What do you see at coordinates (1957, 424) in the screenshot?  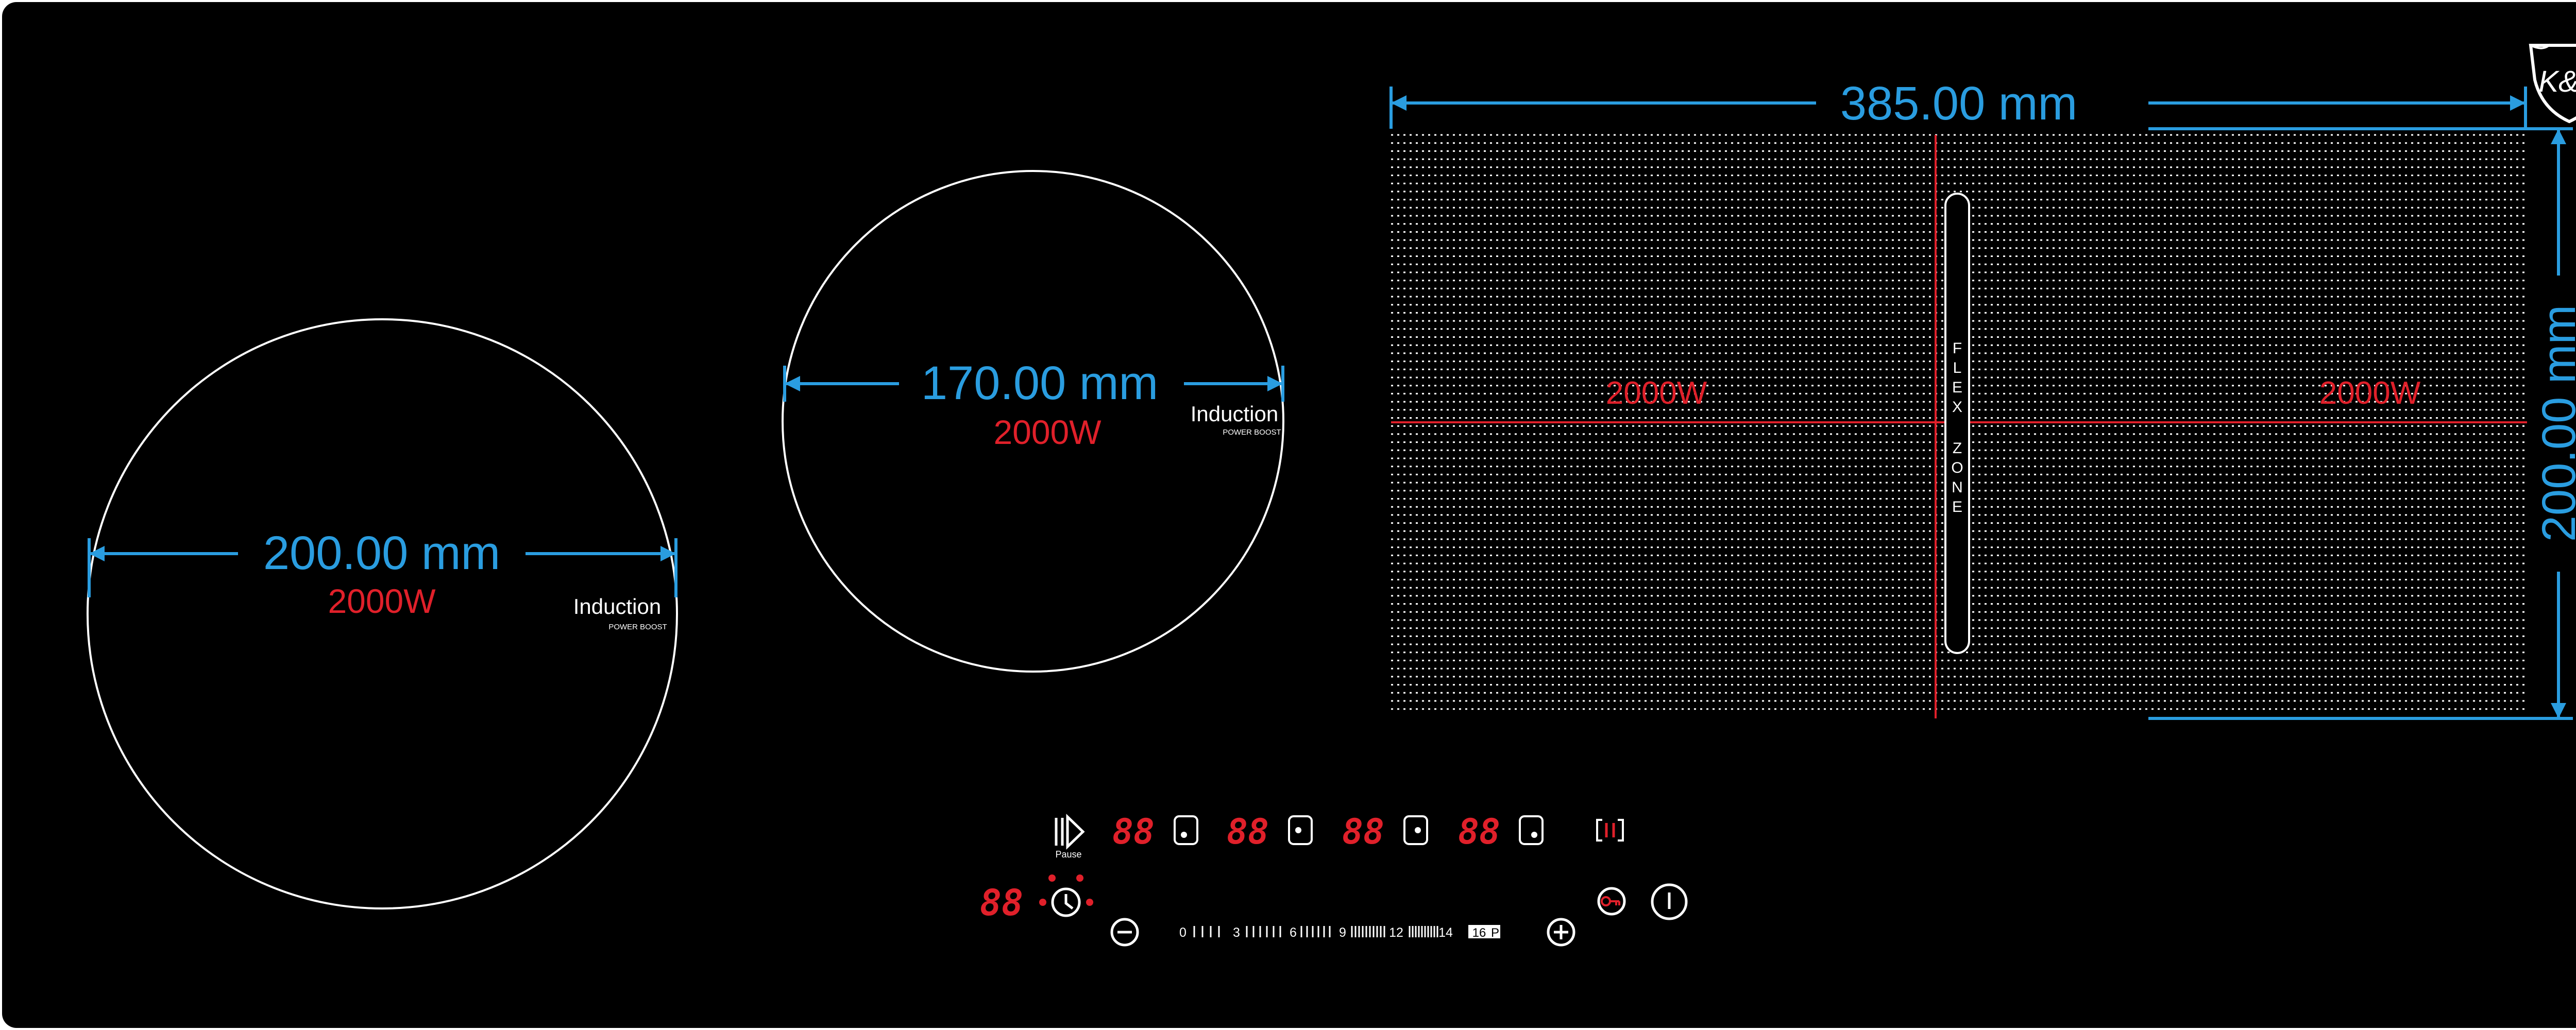 I see `flex-zone-slot` at bounding box center [1957, 424].